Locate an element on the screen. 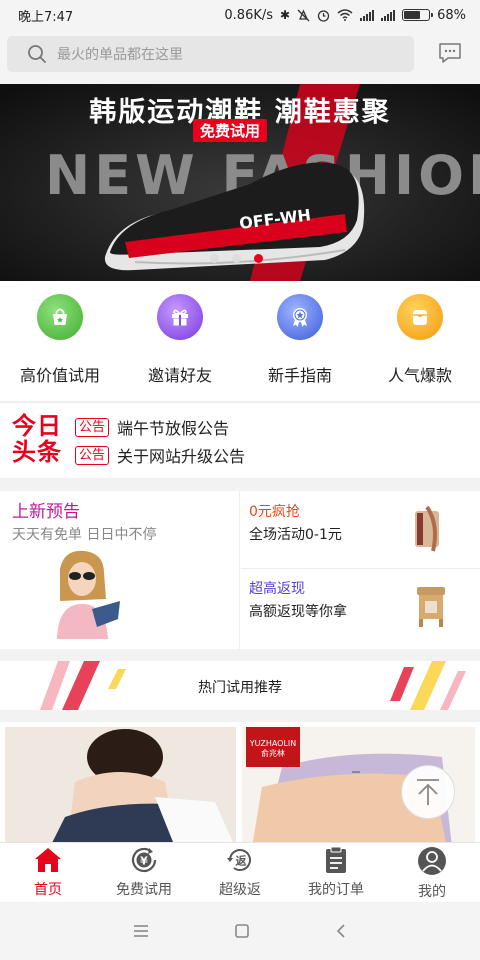 The image size is (480, 960). quick-menu-label: 新手指南 is located at coordinates (299, 375).